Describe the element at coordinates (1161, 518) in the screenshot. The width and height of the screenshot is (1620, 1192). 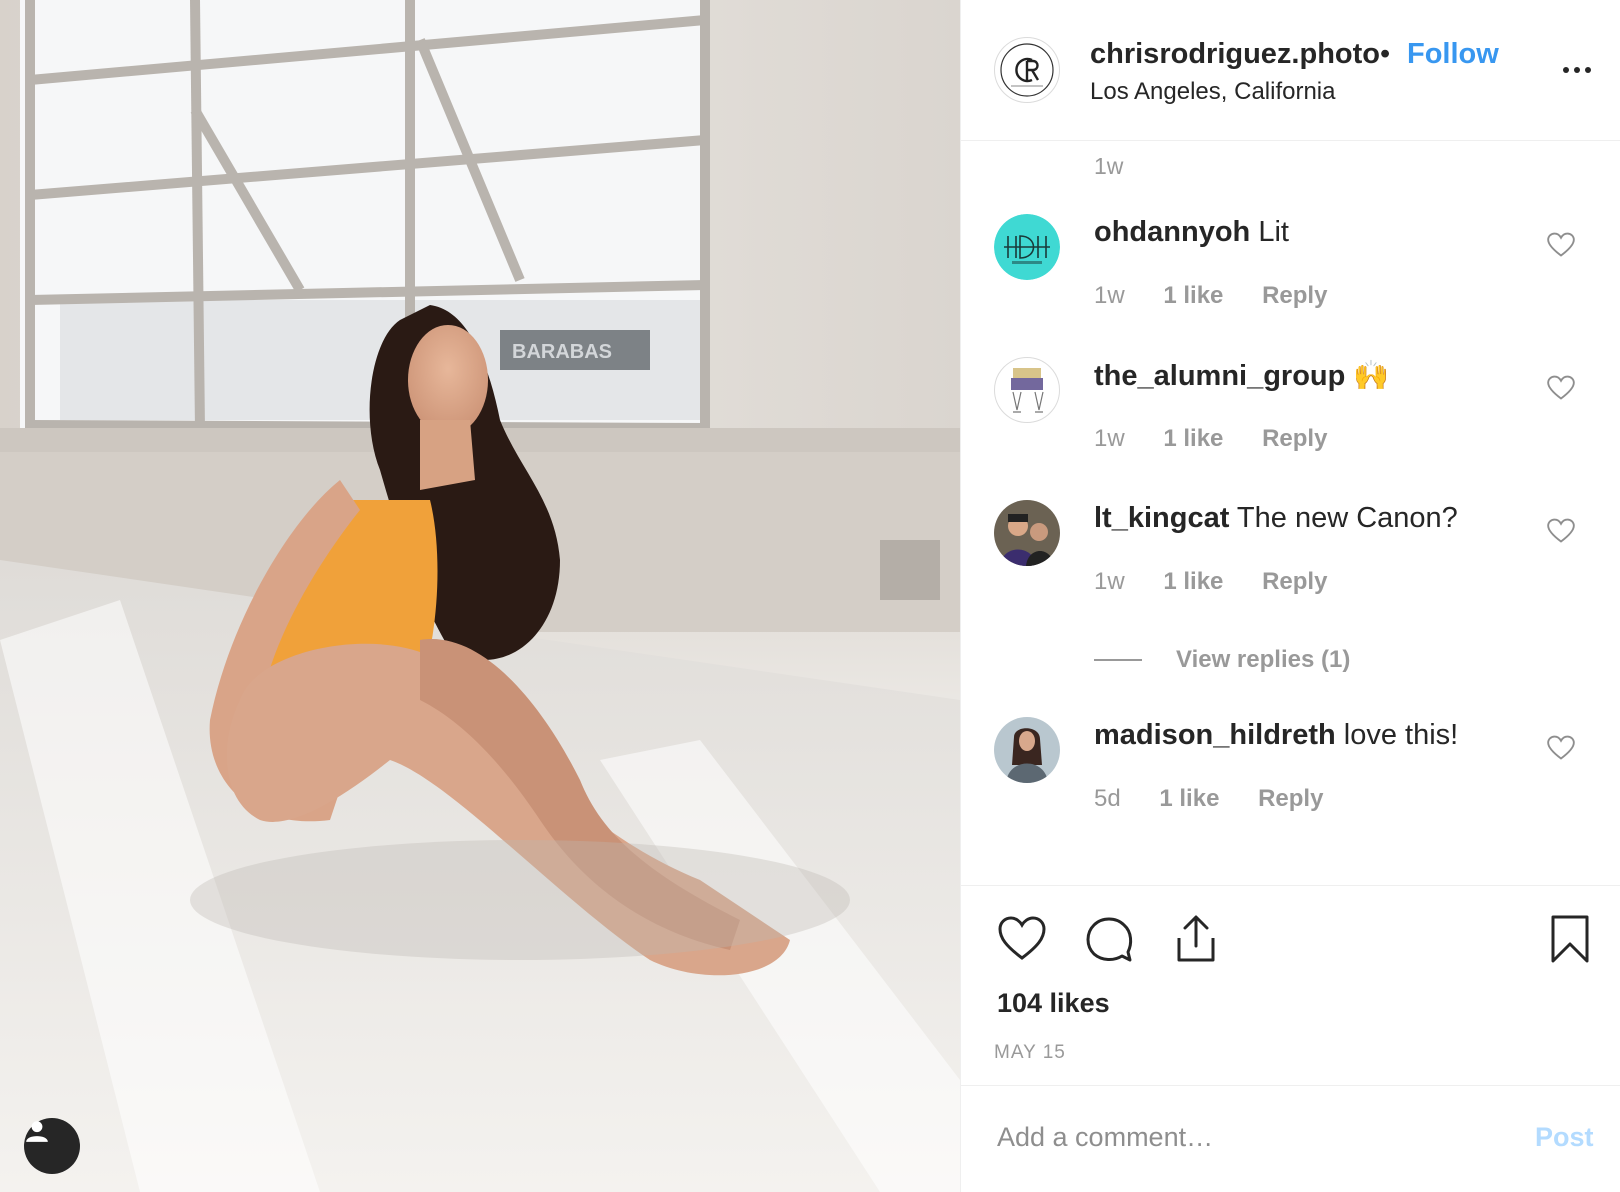
I see `comment-username: lt_kingcat` at that location.